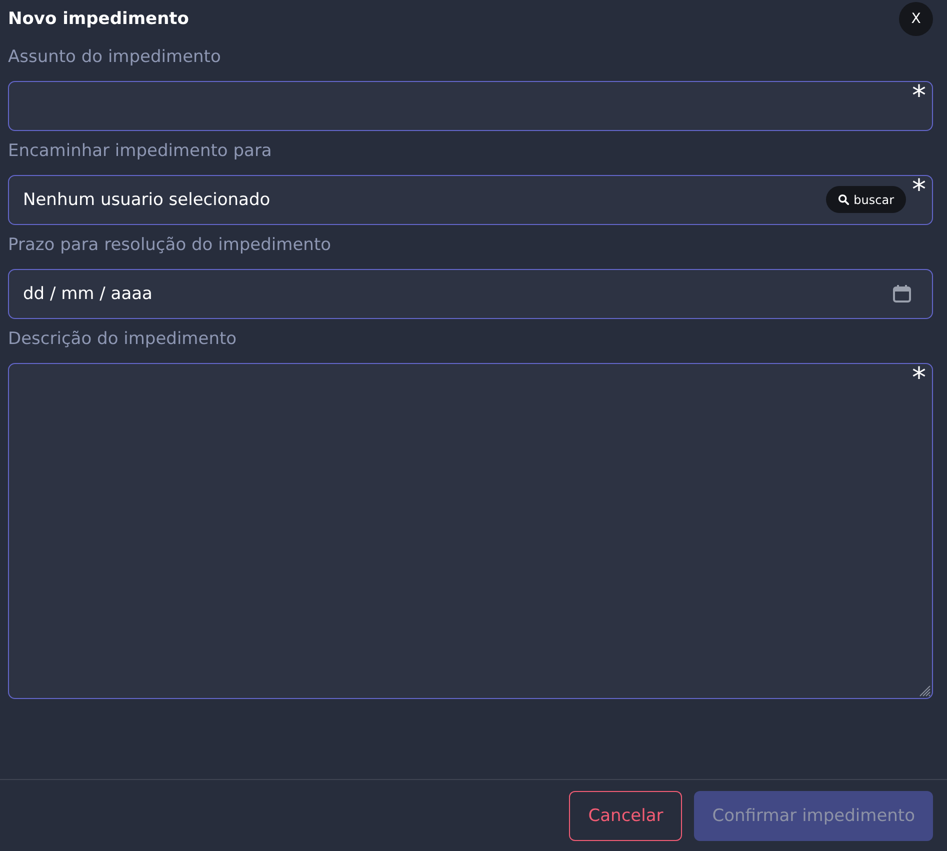 The width and height of the screenshot is (947, 851). What do you see at coordinates (843, 199) in the screenshot?
I see `search-icon` at bounding box center [843, 199].